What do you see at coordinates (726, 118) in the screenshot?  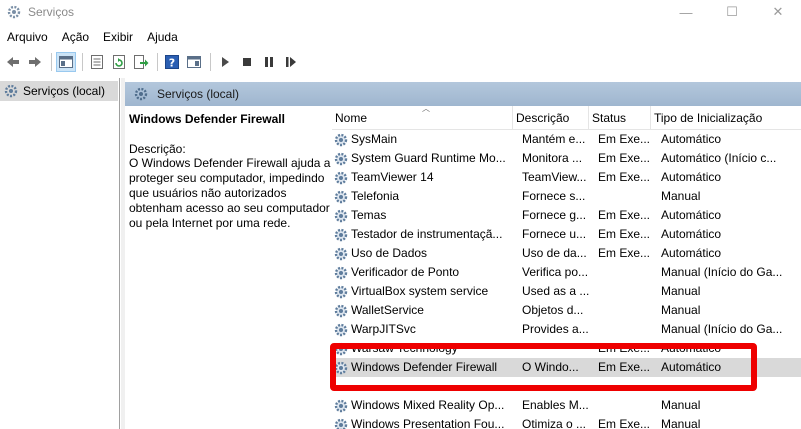 I see `column-header-startup-type: Tipo de Inicialização` at bounding box center [726, 118].